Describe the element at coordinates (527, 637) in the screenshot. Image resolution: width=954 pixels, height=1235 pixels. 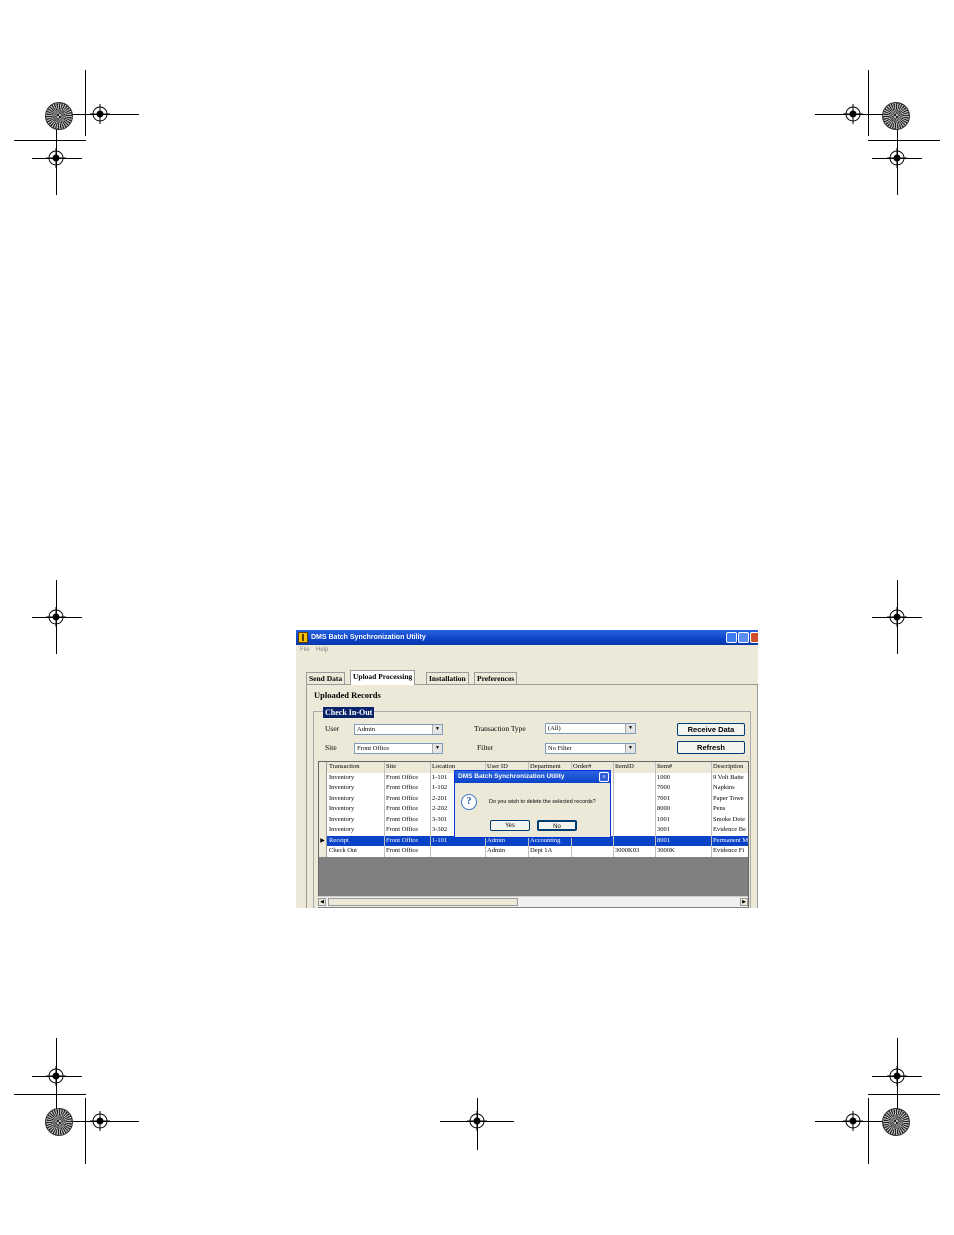
I see `title-bar: DMS Batch Synchronization Utility` at that location.